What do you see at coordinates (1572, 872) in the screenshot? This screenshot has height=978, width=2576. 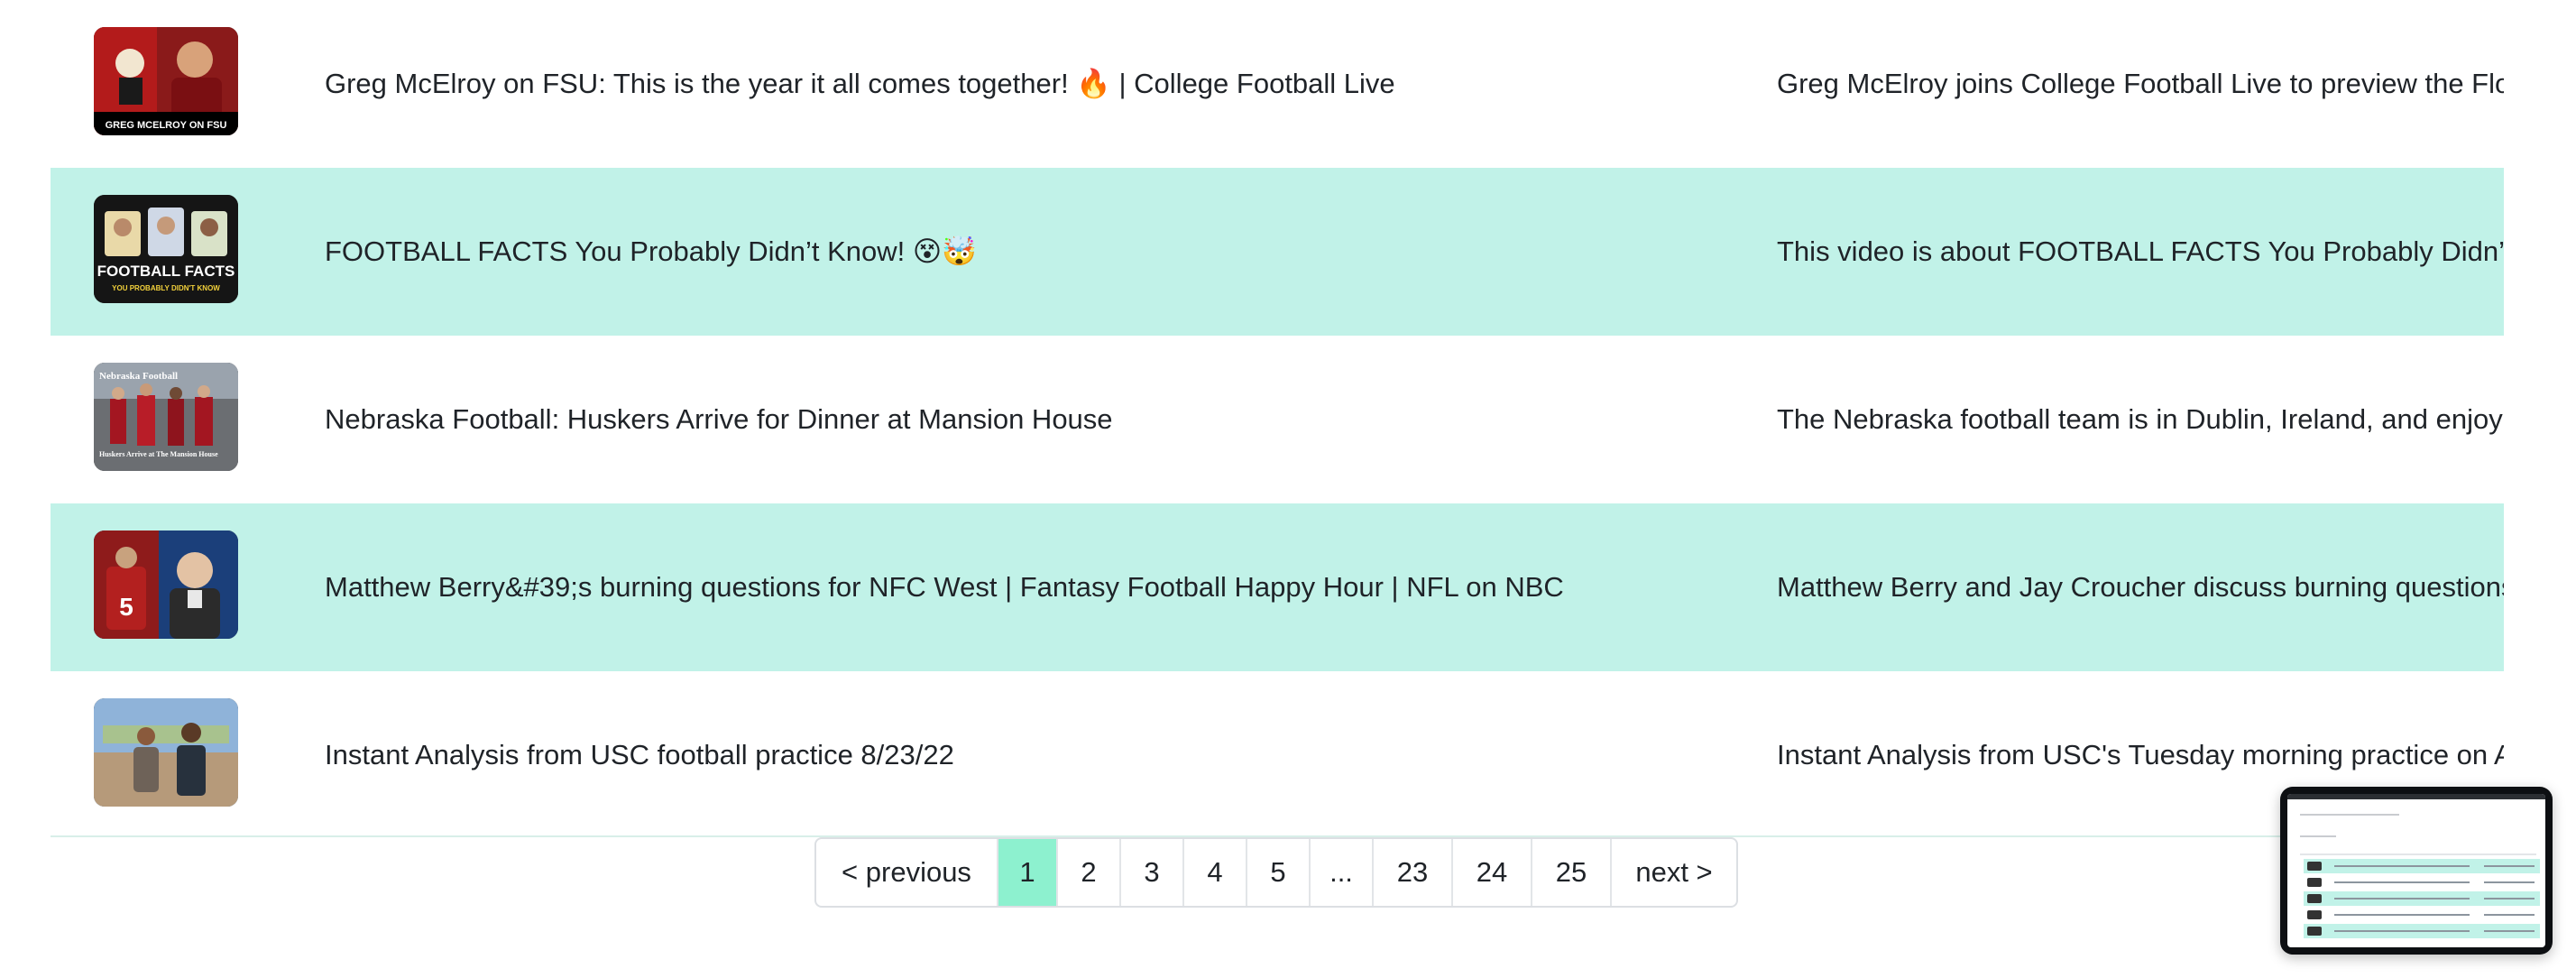 I see `page-button-25: 25` at bounding box center [1572, 872].